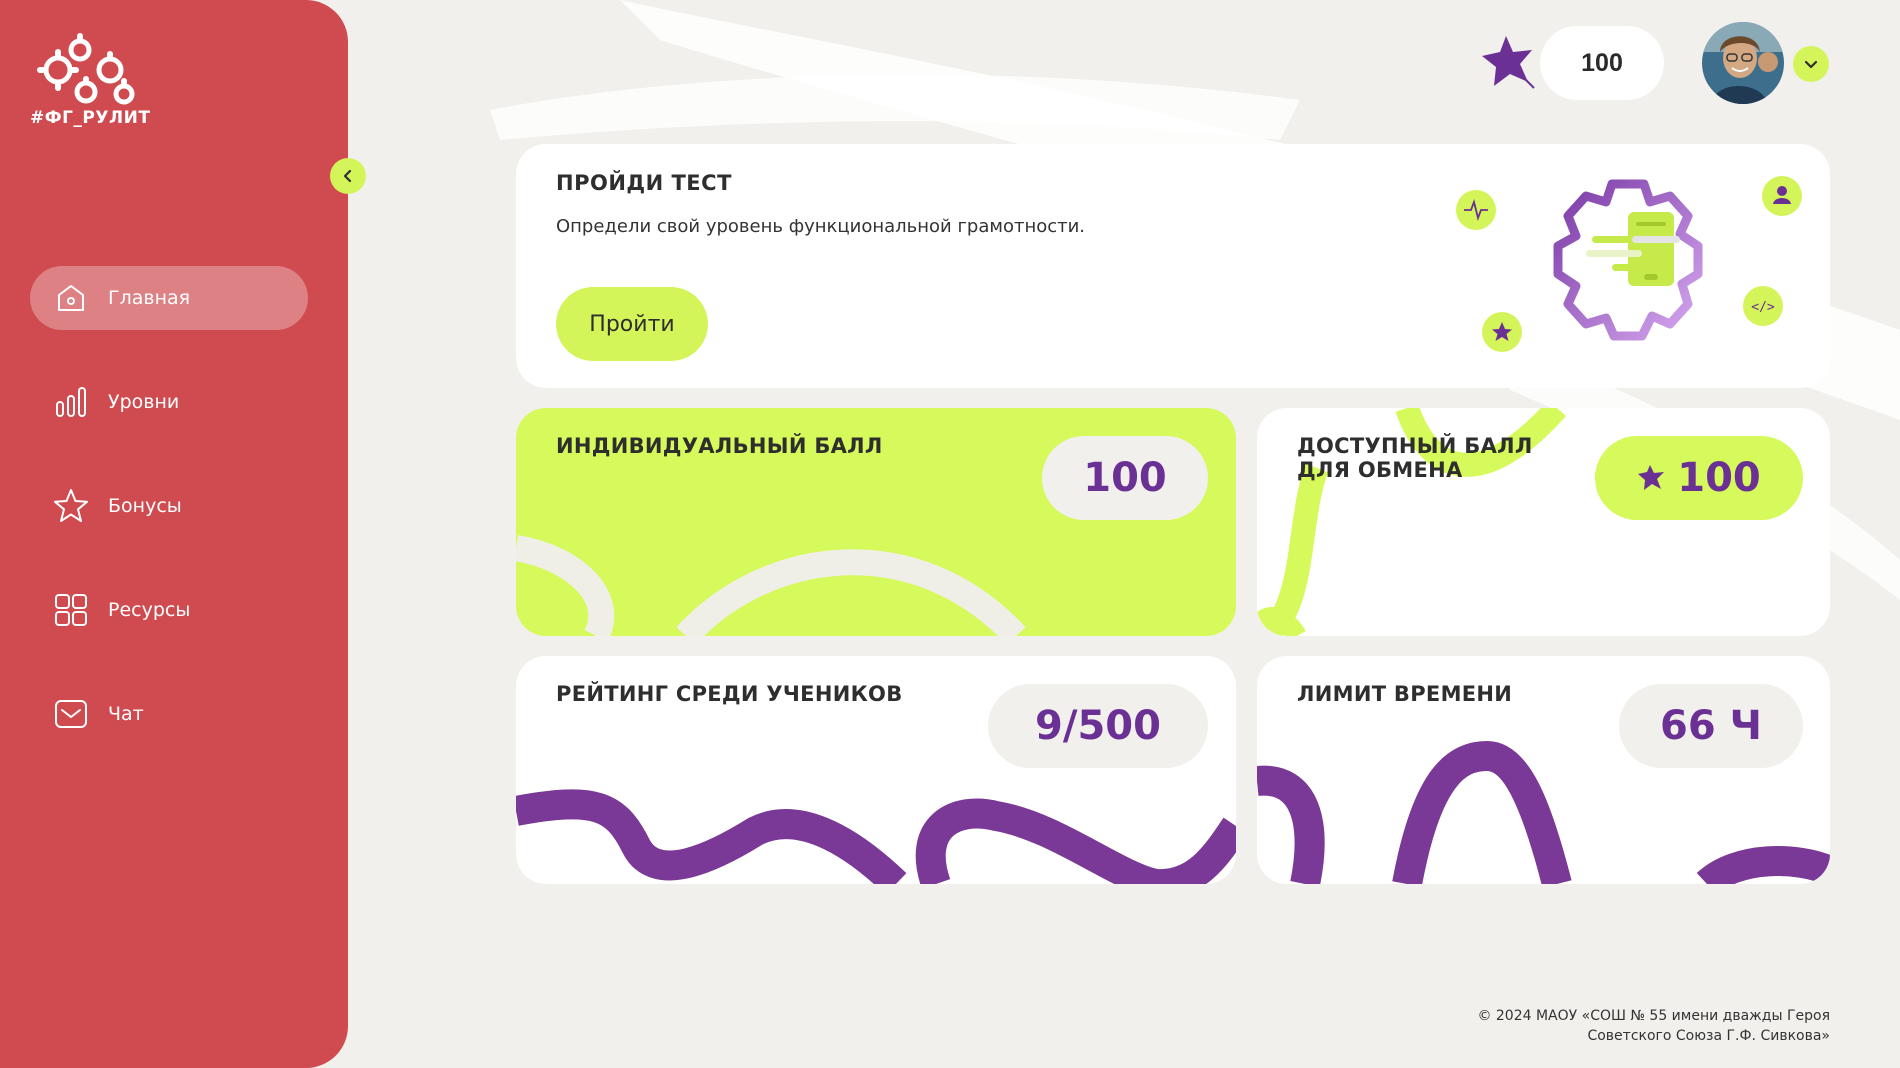 This screenshot has width=1900, height=1068. Describe the element at coordinates (1380, 470) in the screenshot. I see `exchange-title-line2: ДЛЯ ОБМЕНА` at that location.